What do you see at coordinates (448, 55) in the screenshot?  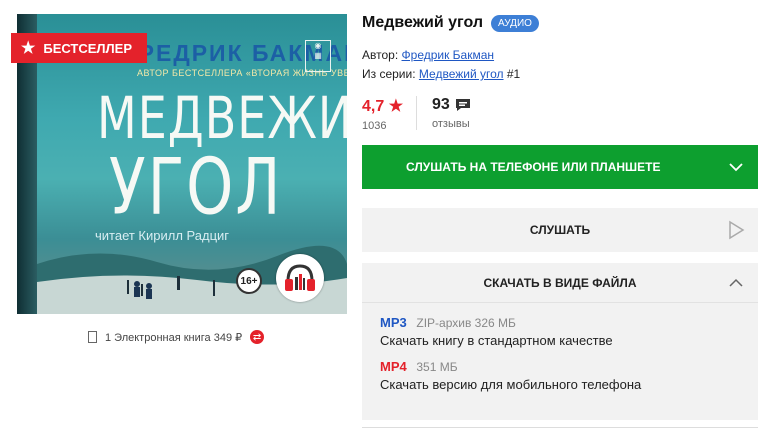 I see `author-link: Фредрик Бакман` at bounding box center [448, 55].